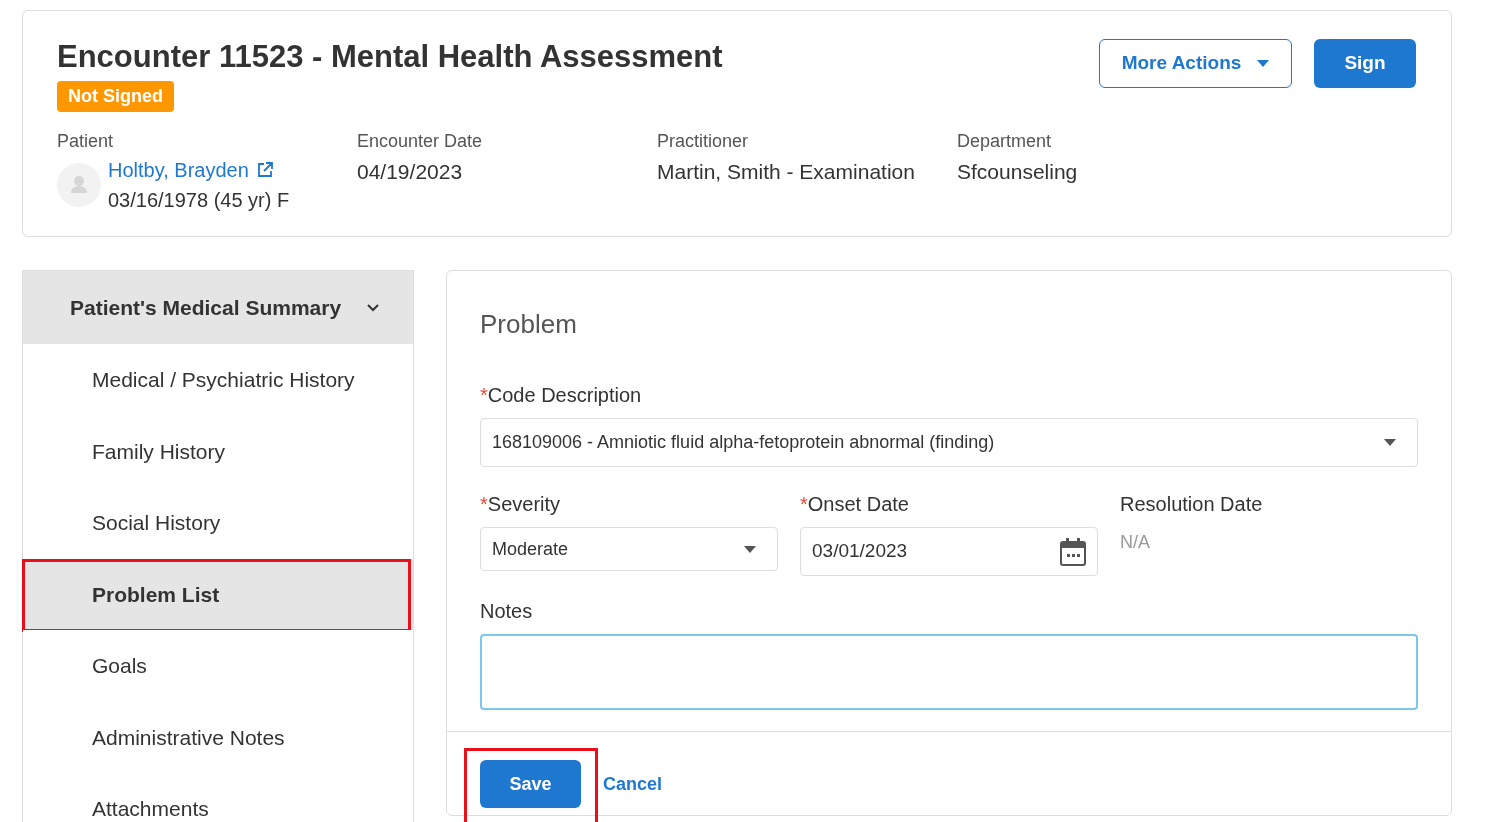 This screenshot has height=822, width=1491. I want to click on code-description-select: 168109006 - Amniotic fluid alpha-fetoprotein abnormal (finding), so click(949, 442).